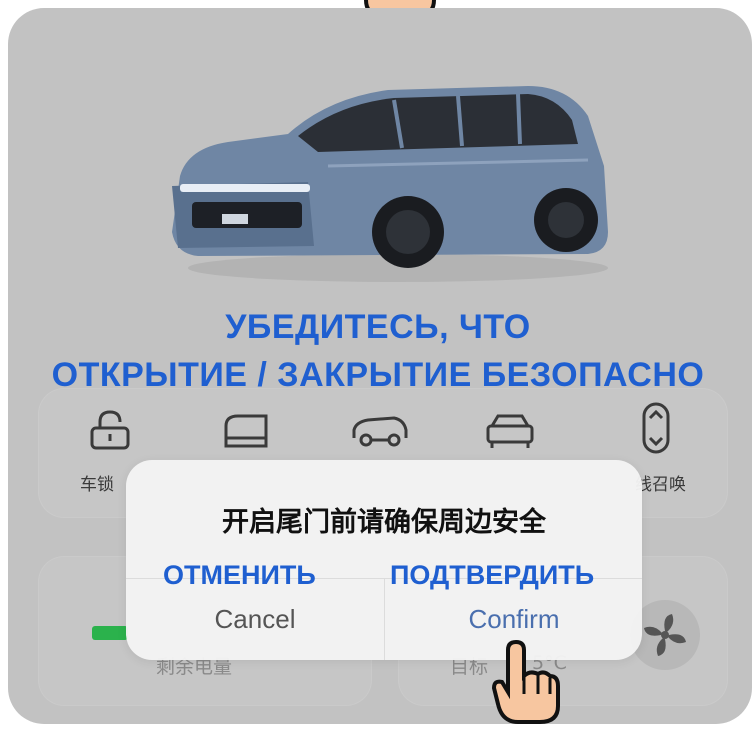 The width and height of the screenshot is (756, 730). What do you see at coordinates (660, 485) in the screenshot?
I see `summon-label: 线召唤` at bounding box center [660, 485].